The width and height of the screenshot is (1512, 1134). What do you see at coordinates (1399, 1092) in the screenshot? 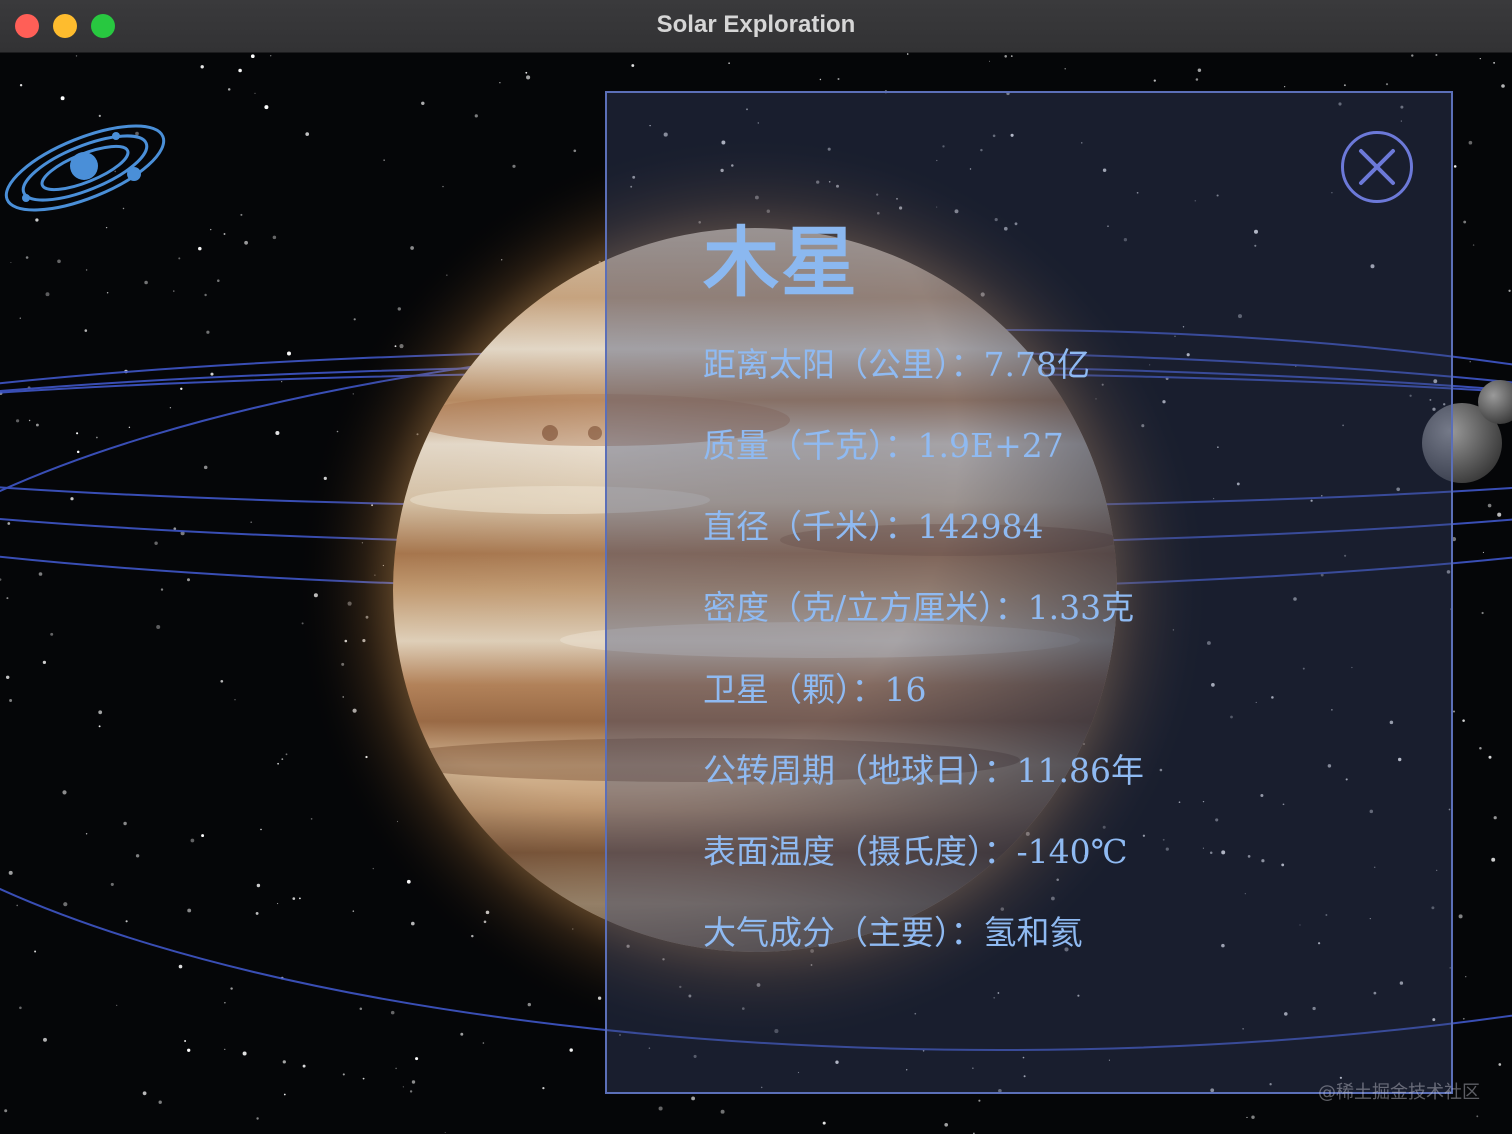
I see `watermark: @稀土掘金技术社区` at bounding box center [1399, 1092].